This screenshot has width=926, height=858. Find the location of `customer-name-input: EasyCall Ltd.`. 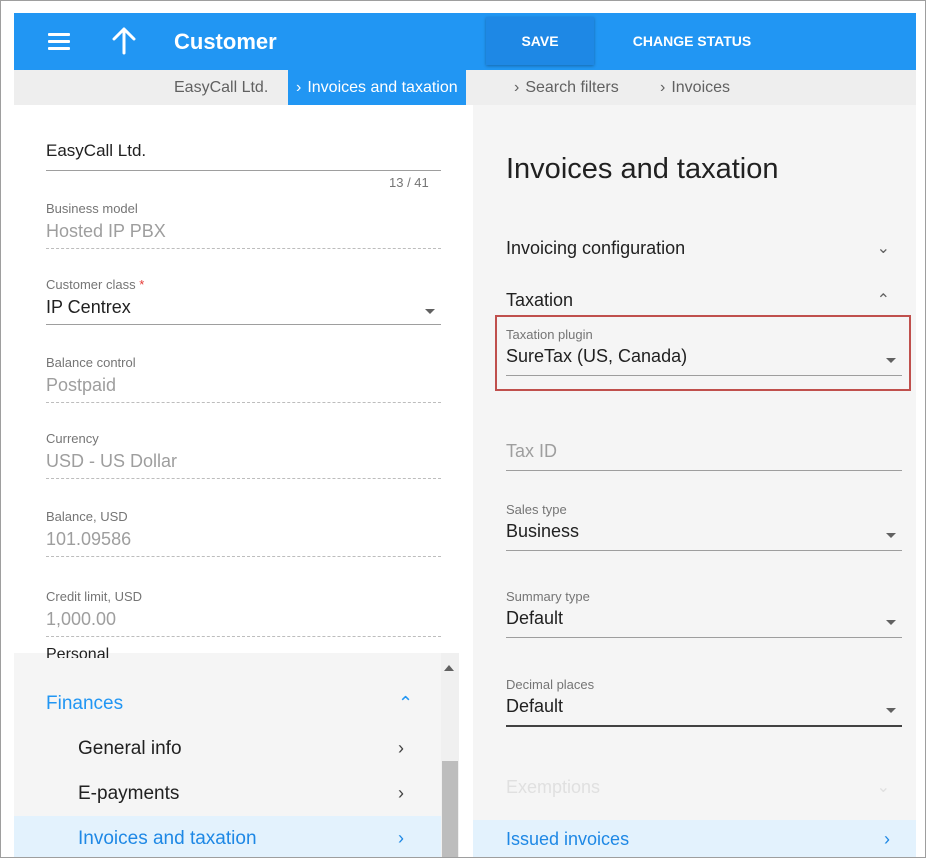

customer-name-input: EasyCall Ltd. is located at coordinates (243, 156).